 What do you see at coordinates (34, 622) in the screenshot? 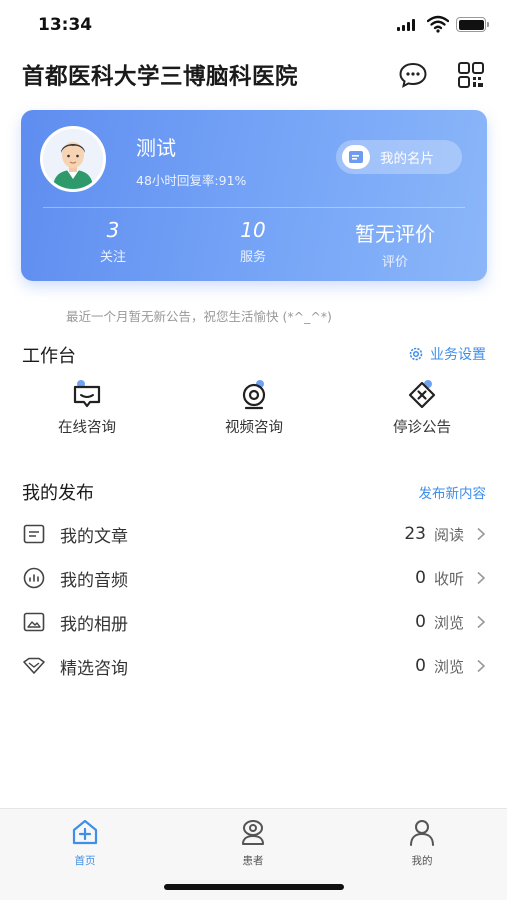
I see `album-icon` at bounding box center [34, 622].